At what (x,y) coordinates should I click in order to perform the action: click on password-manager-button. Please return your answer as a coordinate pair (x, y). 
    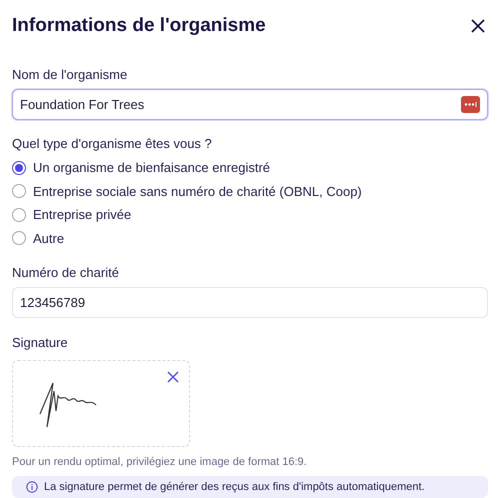
    Looking at the image, I should click on (470, 104).